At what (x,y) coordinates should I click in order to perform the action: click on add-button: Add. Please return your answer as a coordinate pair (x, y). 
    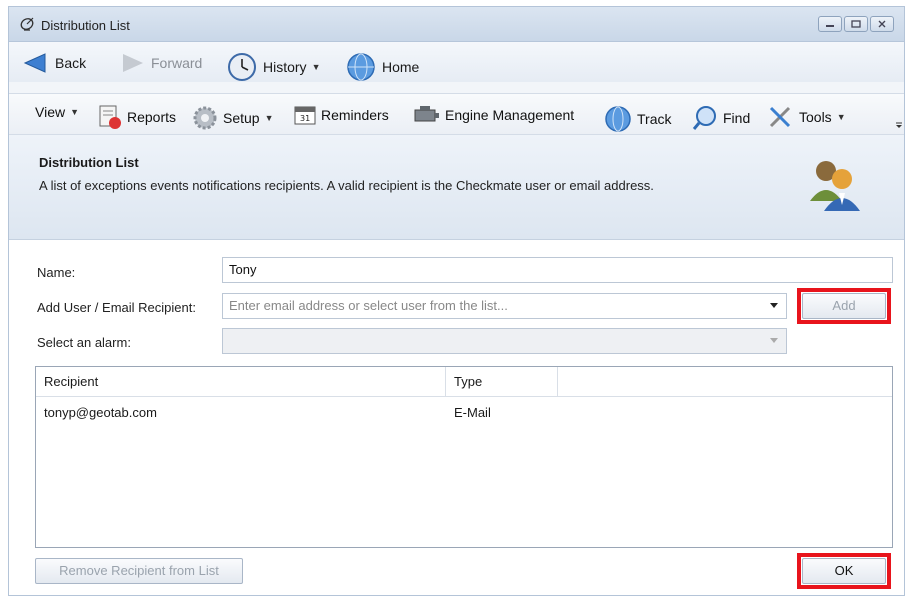
    Looking at the image, I should click on (844, 306).